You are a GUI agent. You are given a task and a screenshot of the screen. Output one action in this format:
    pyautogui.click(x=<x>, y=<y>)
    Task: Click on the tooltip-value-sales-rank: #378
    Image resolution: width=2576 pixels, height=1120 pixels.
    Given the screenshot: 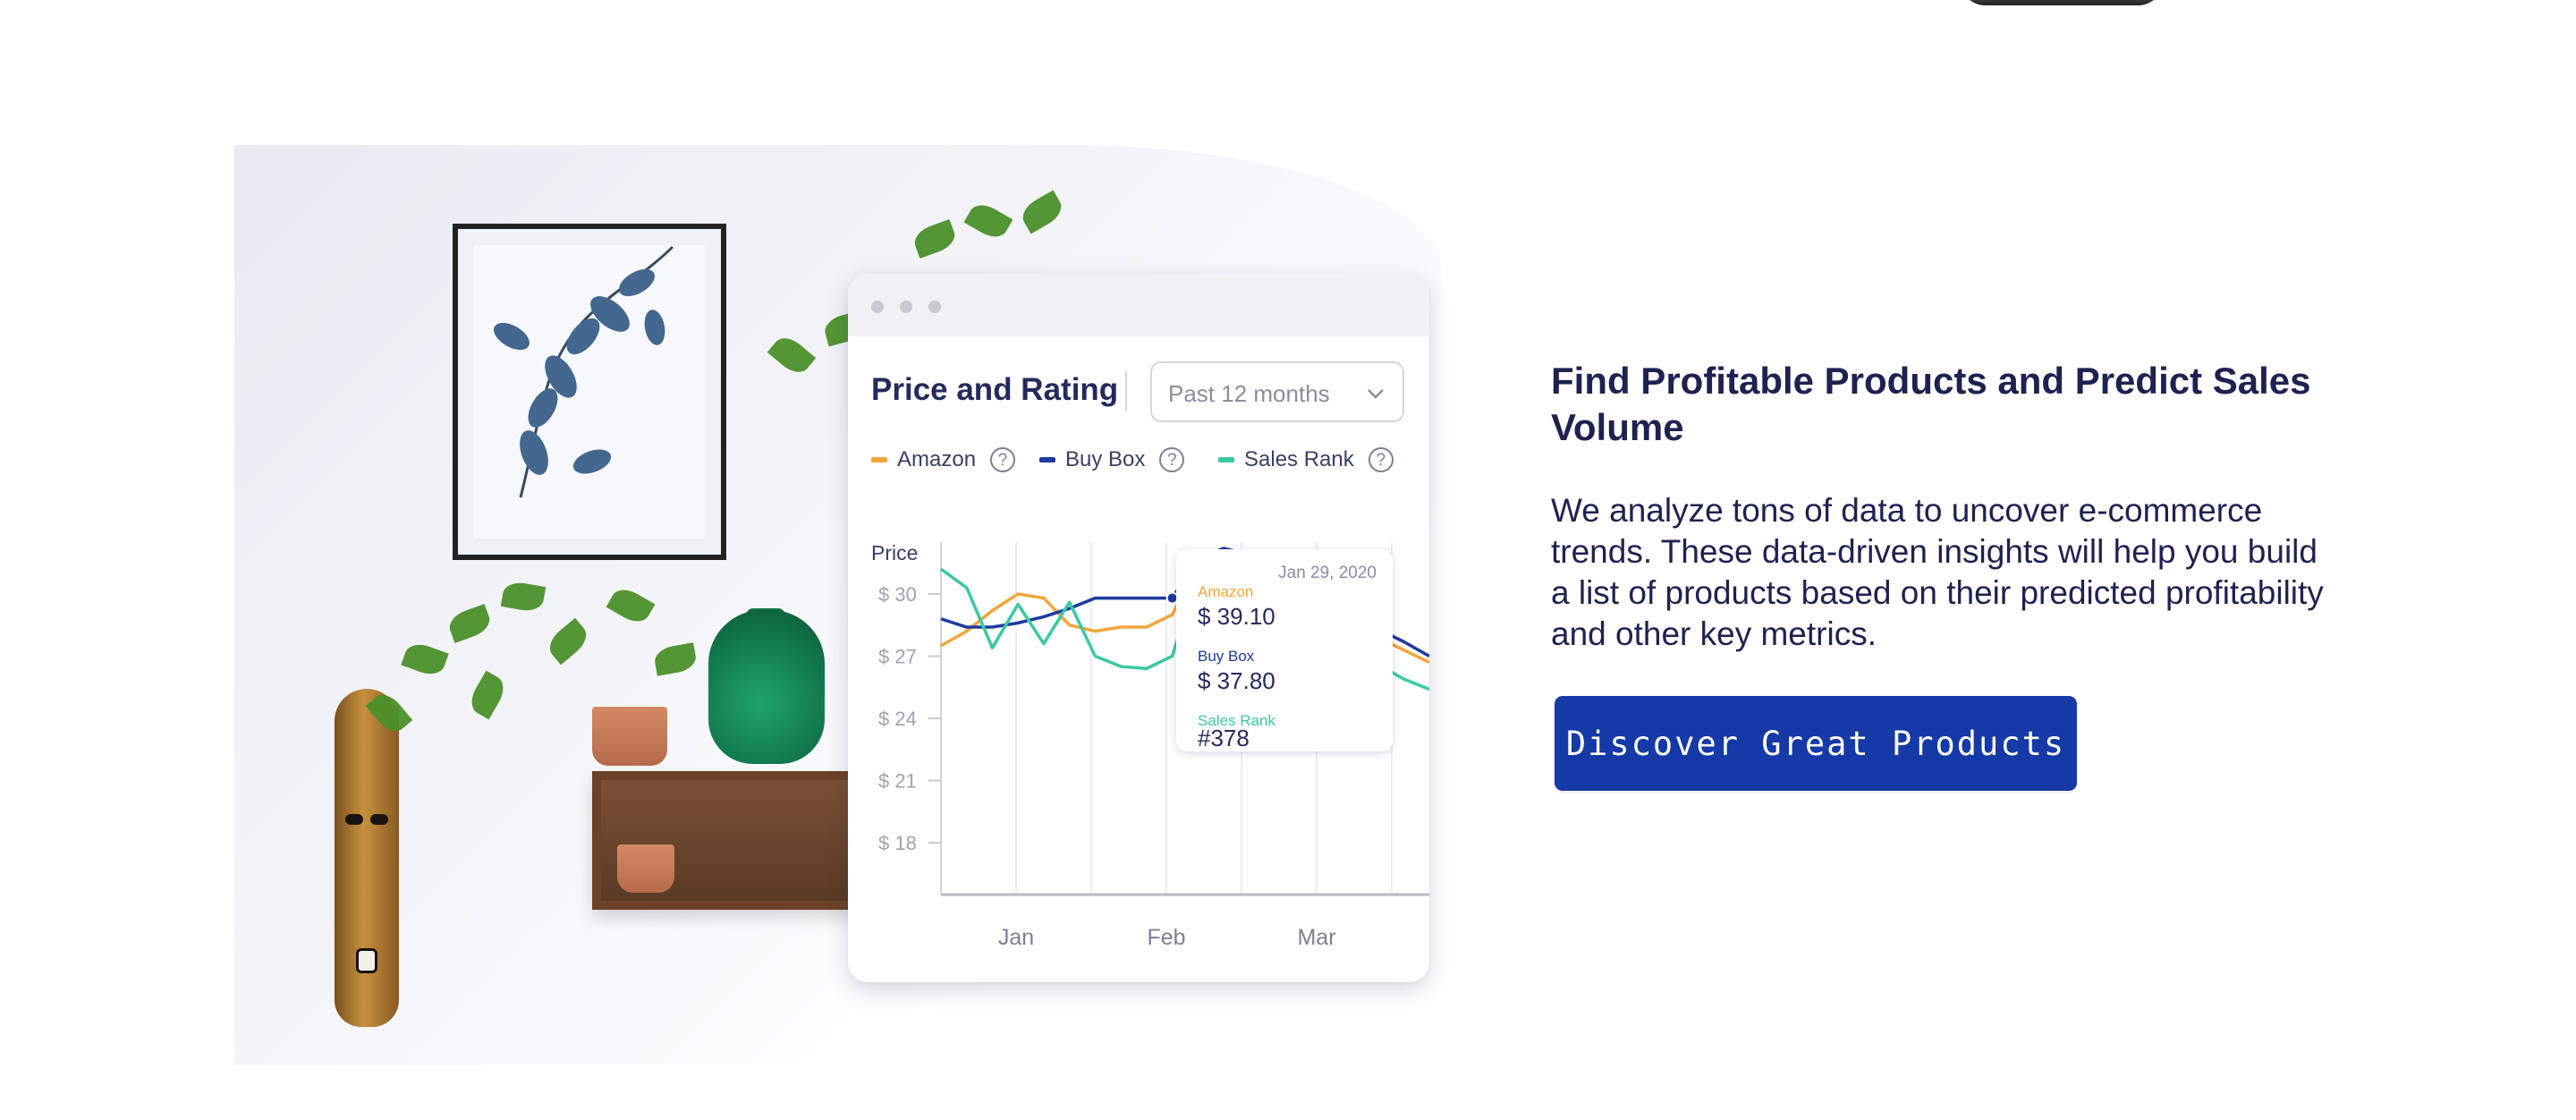 What is the action you would take?
    pyautogui.click(x=1224, y=738)
    